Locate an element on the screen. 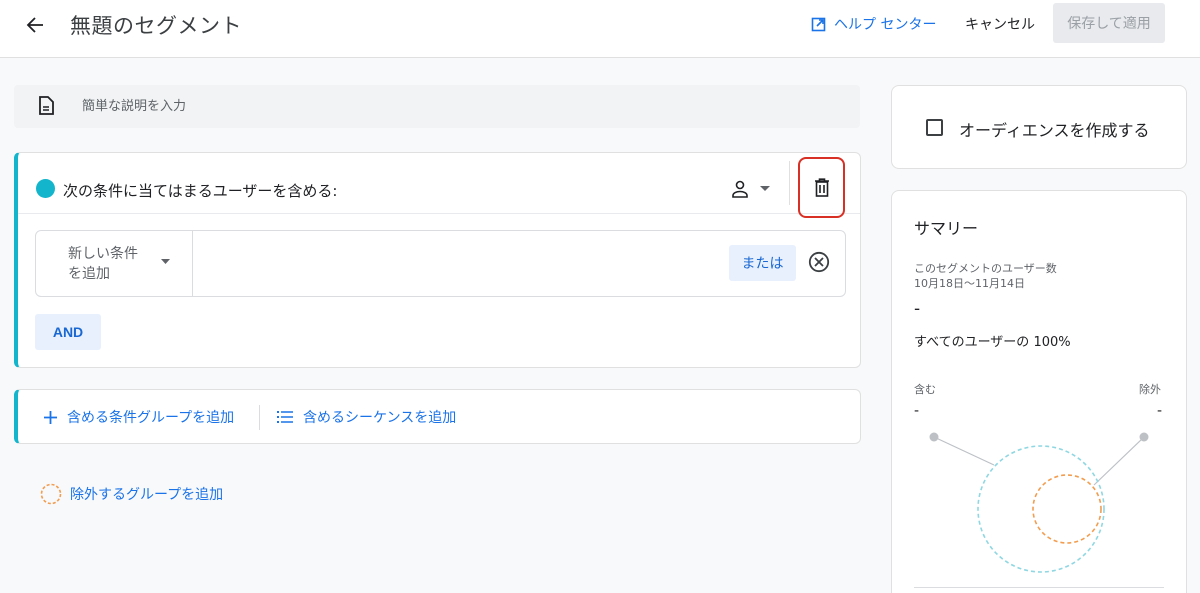 This screenshot has width=1200, height=593. add-sequence-label: 含めるシーケンスを追加 is located at coordinates (380, 418).